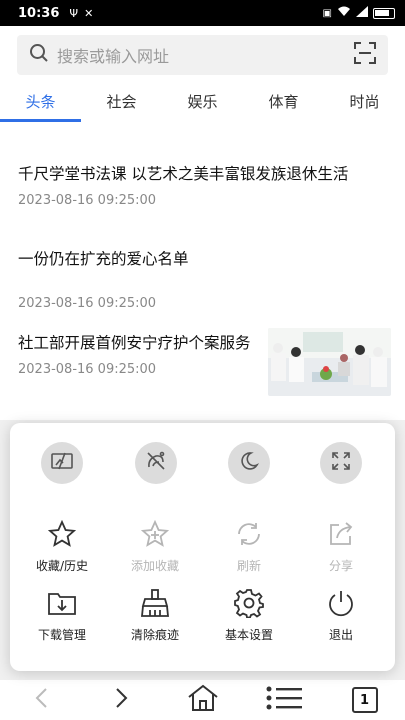 This screenshot has height=720, width=405. Describe the element at coordinates (39, 13) in the screenshot. I see `status-time: 10:36` at that location.